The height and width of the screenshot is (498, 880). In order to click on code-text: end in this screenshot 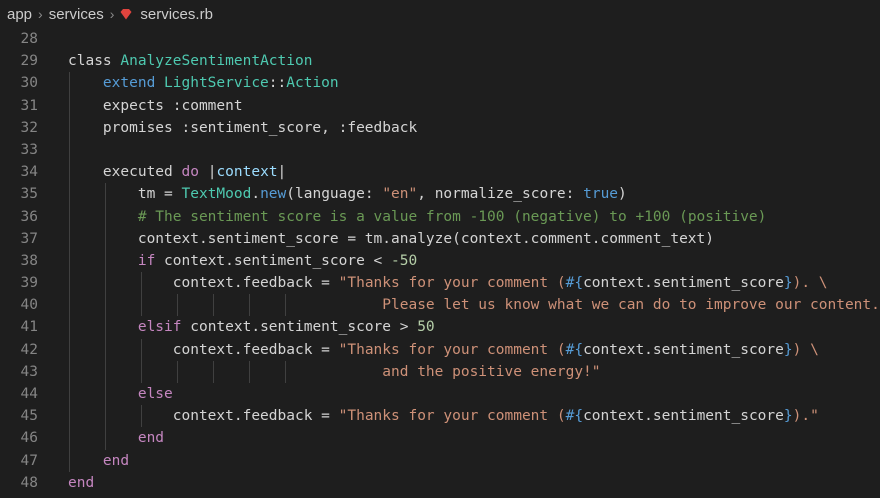, I will do `click(116, 438)`.